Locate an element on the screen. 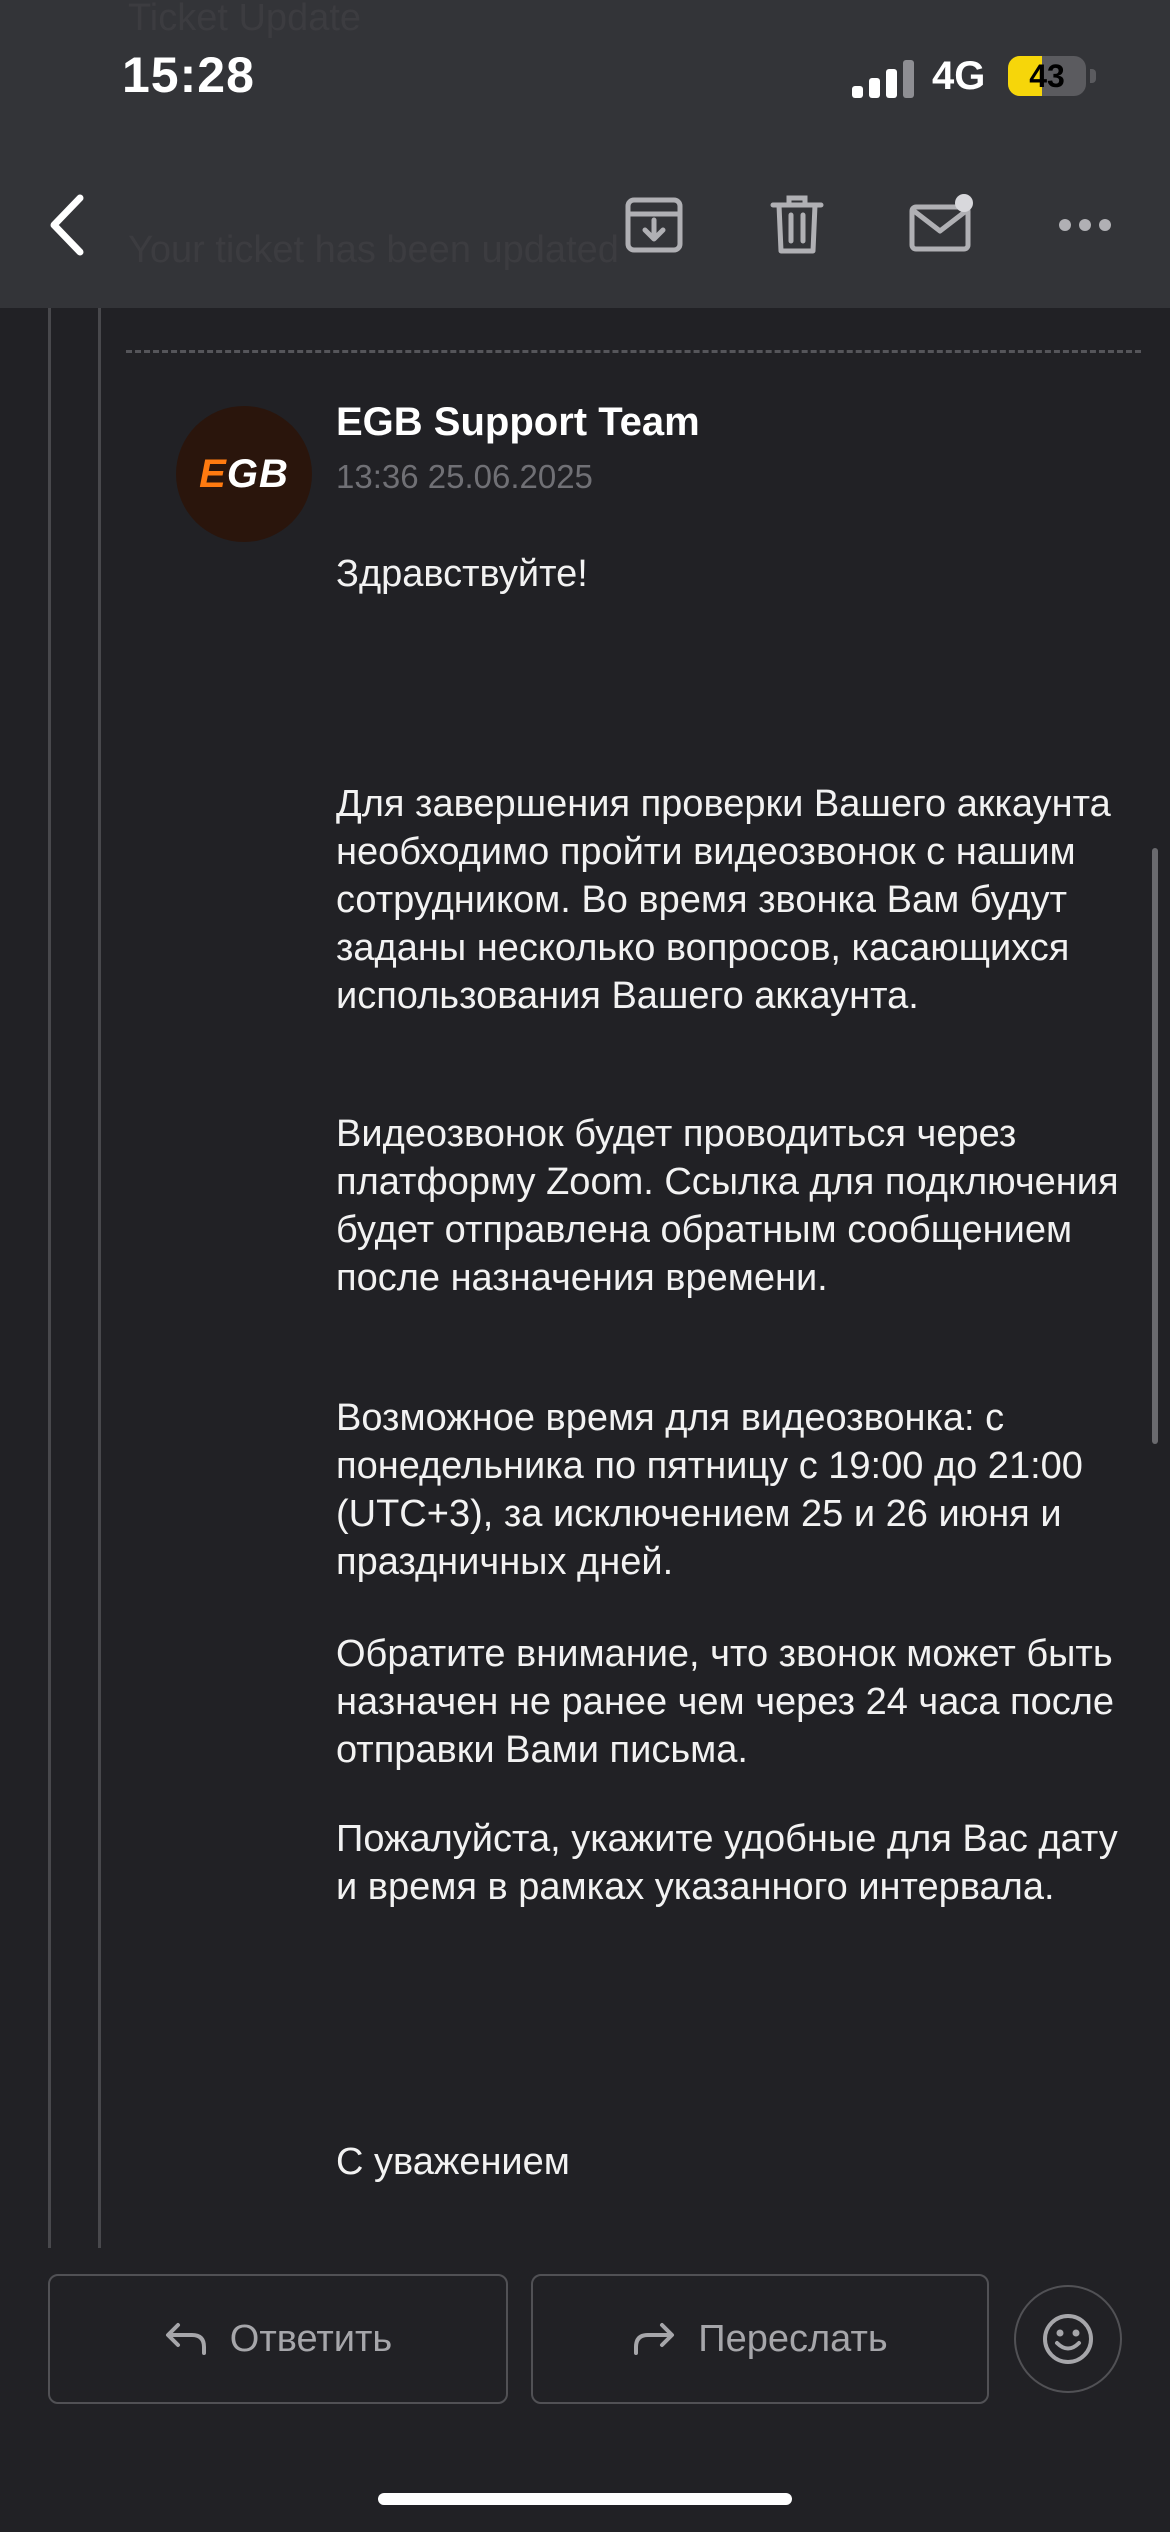  reply-button: Ответить is located at coordinates (278, 2339).